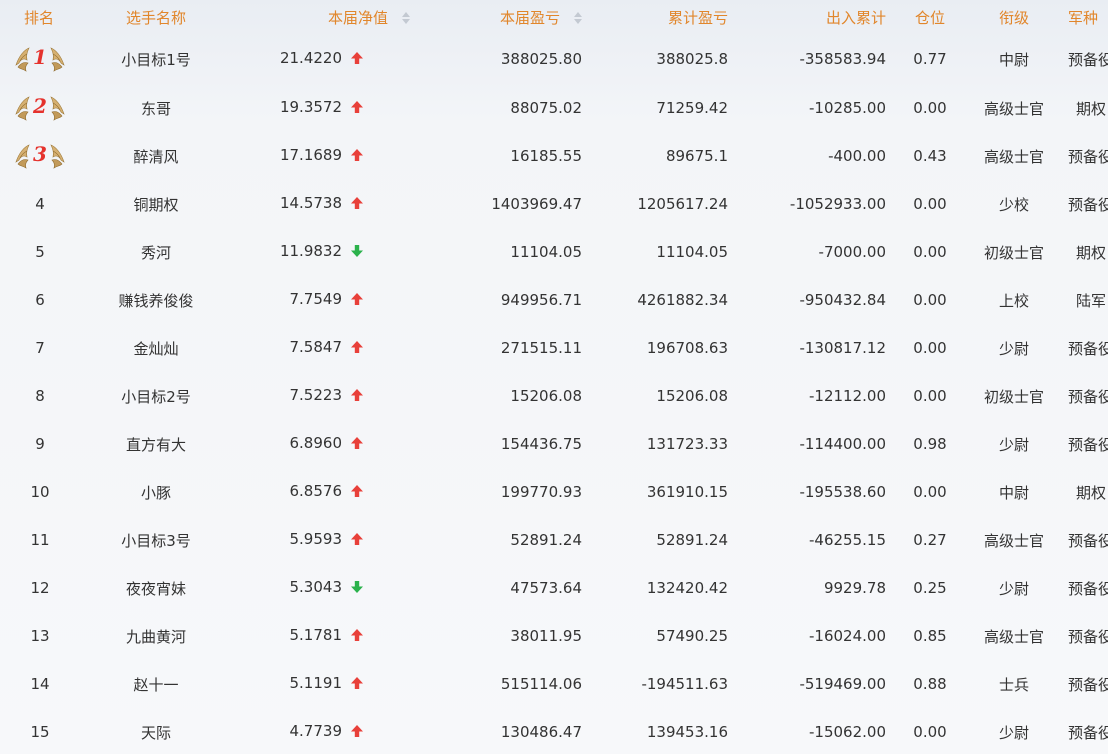 Image resolution: width=1108 pixels, height=754 pixels. Describe the element at coordinates (692, 636) in the screenshot. I see `cum-pnl-cell: 57490.25` at that location.